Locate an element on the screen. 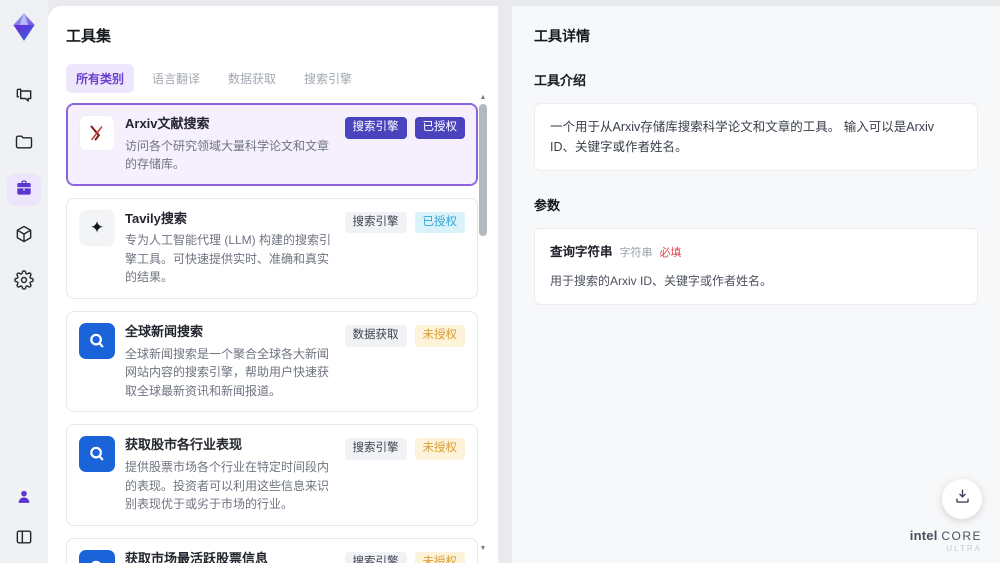 This screenshot has height=563, width=1000. tool-name: 获取市场最活跃股票信息 is located at coordinates (197, 556).